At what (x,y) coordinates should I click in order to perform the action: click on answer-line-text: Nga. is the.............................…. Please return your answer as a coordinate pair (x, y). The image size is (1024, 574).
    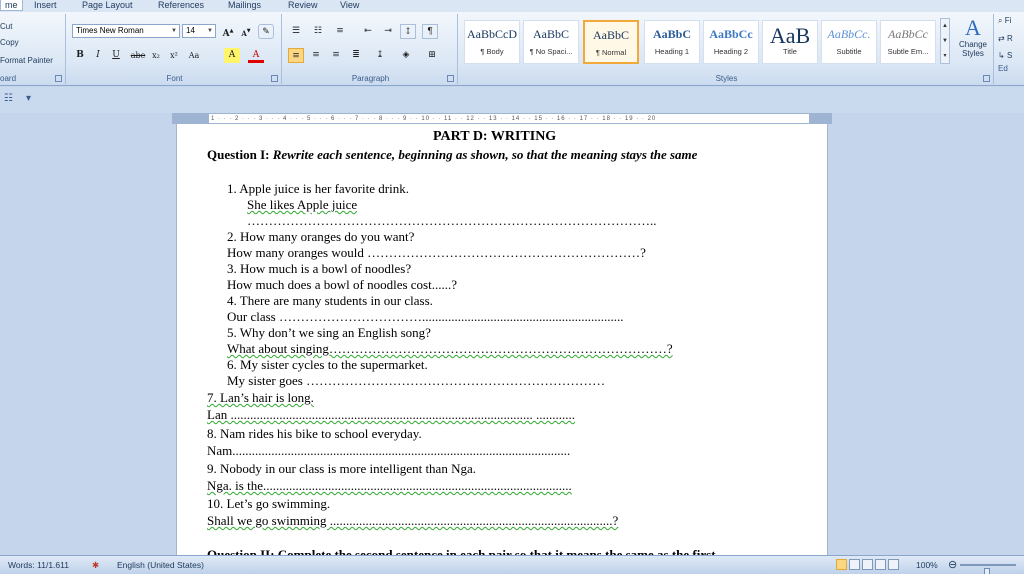
    Looking at the image, I should click on (389, 485).